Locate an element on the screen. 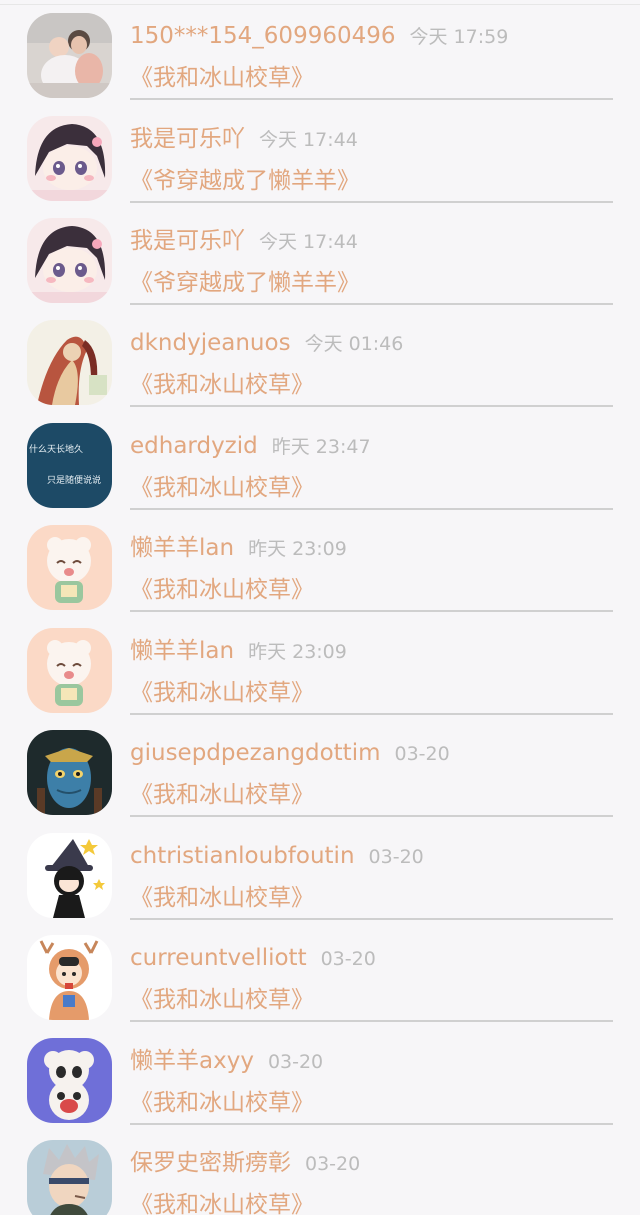  username: dkndyjeanuos is located at coordinates (210, 343).